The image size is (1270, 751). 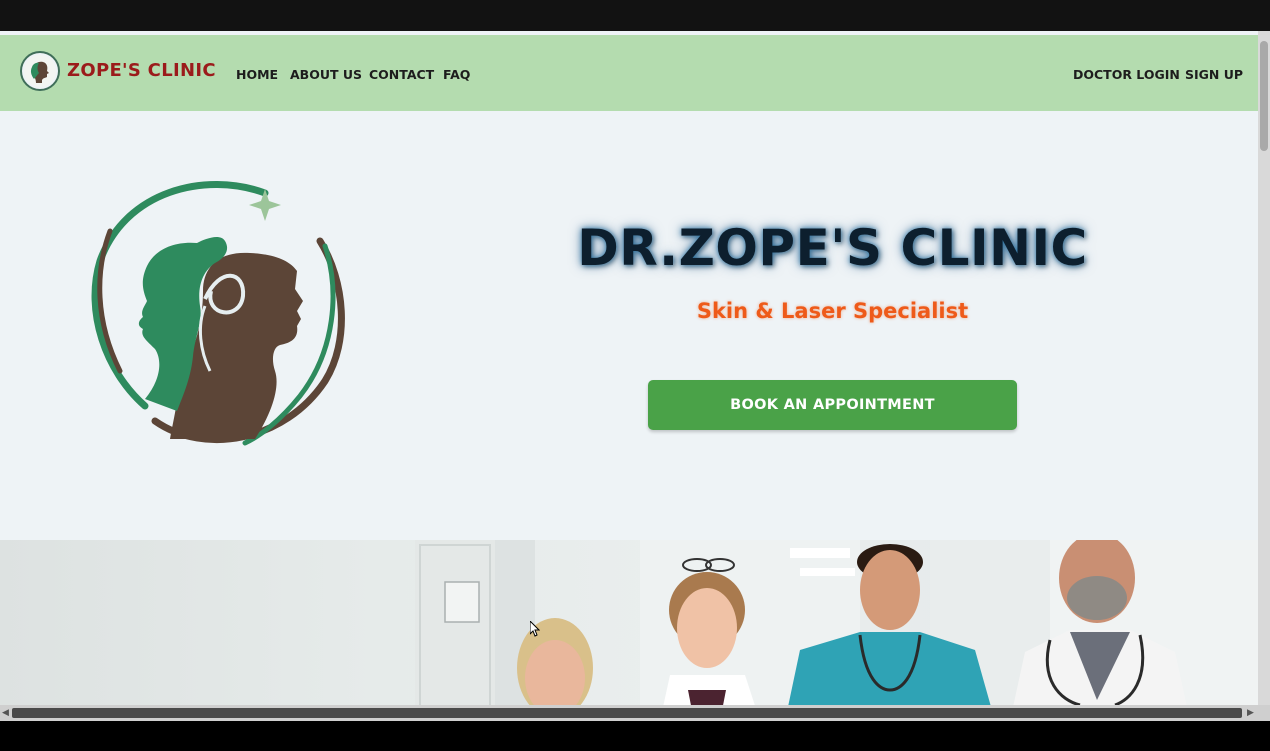 I want to click on hero-logo-icon, so click(x=217, y=313).